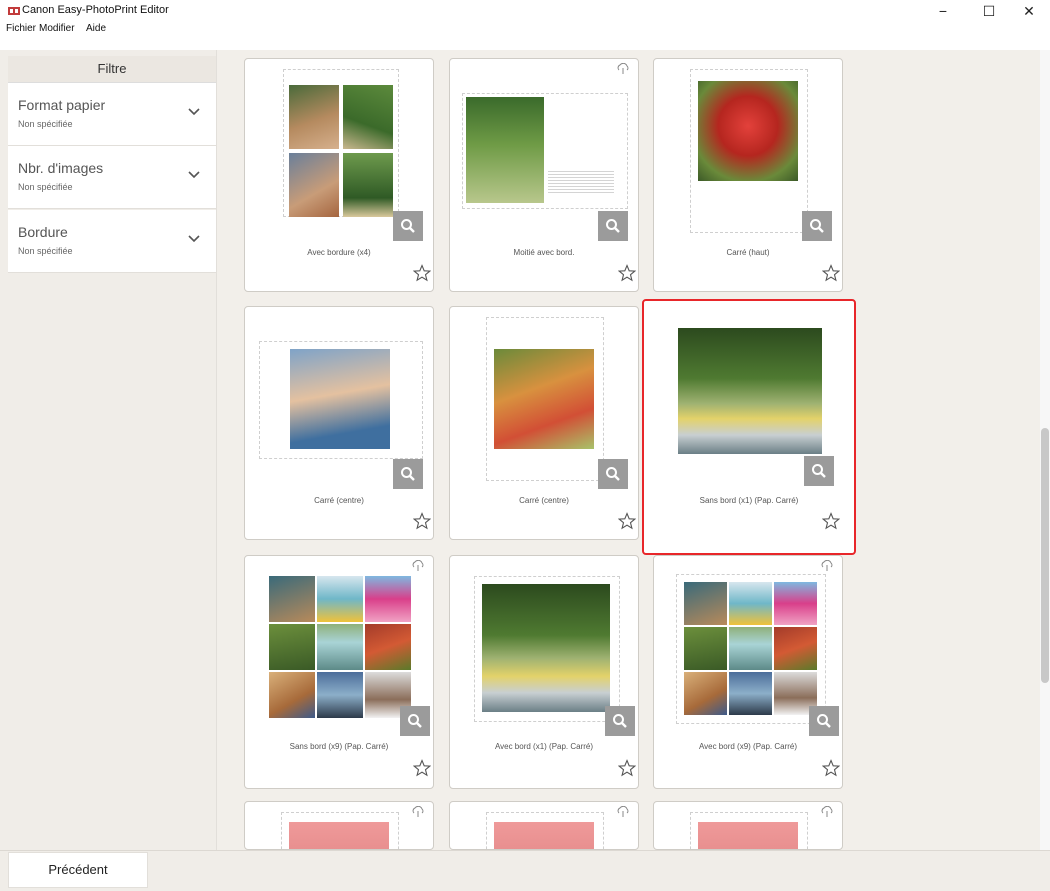 This screenshot has height=891, width=1050. What do you see at coordinates (57, 28) in the screenshot?
I see `menu-modifier: Modifier` at bounding box center [57, 28].